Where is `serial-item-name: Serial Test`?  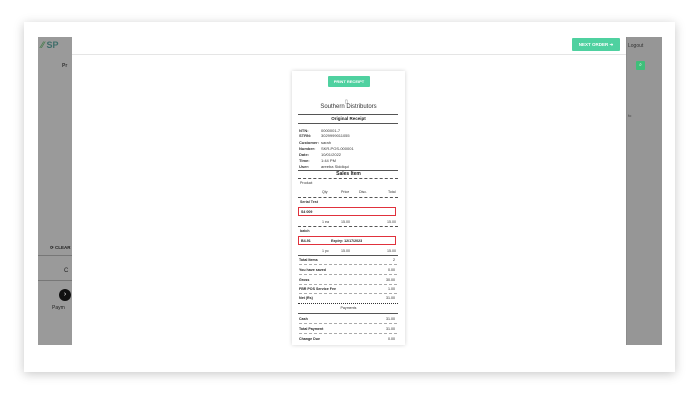 serial-item-name: Serial Test is located at coordinates (309, 202).